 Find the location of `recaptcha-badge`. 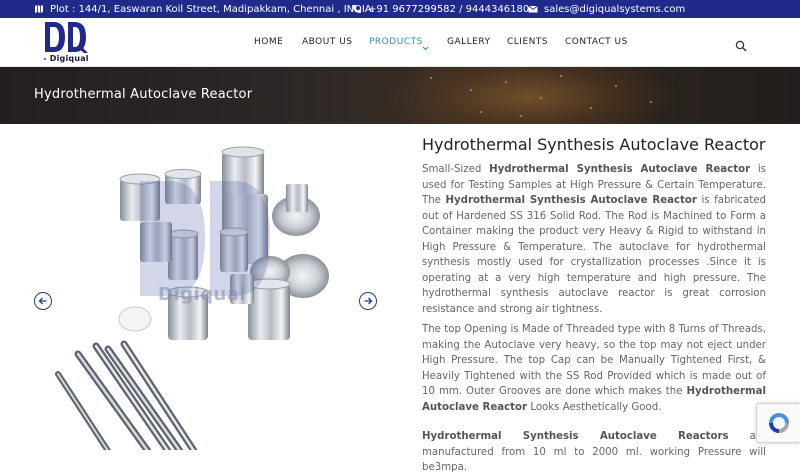

recaptcha-badge is located at coordinates (778, 423).